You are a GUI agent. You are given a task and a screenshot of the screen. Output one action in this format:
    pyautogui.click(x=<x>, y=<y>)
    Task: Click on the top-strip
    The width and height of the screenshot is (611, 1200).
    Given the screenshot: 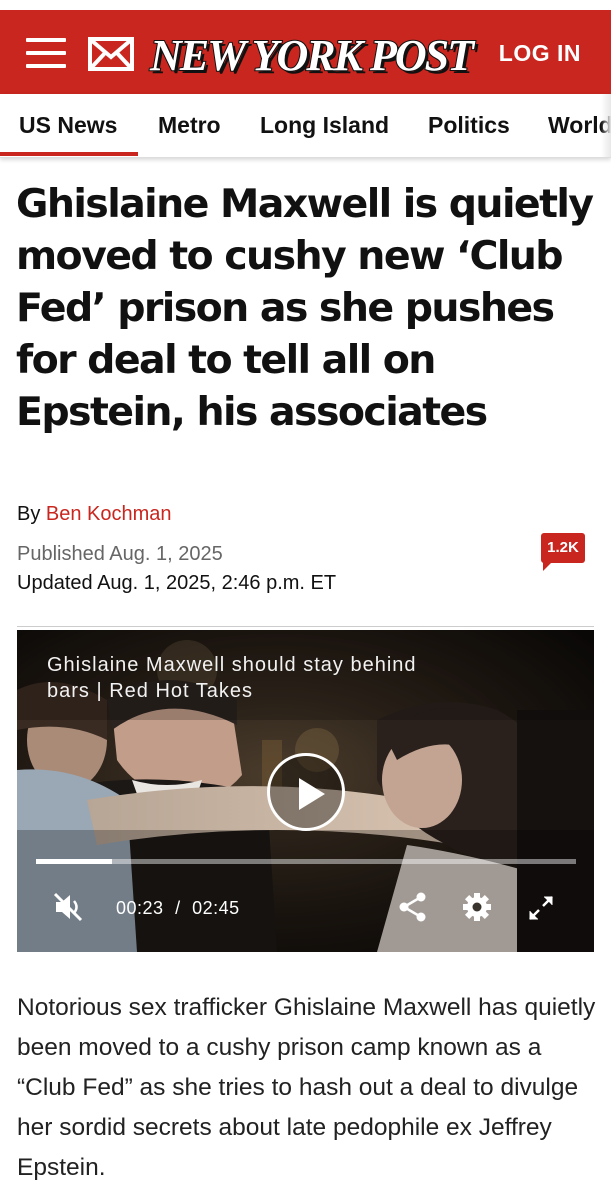 What is the action you would take?
    pyautogui.click(x=305, y=5)
    